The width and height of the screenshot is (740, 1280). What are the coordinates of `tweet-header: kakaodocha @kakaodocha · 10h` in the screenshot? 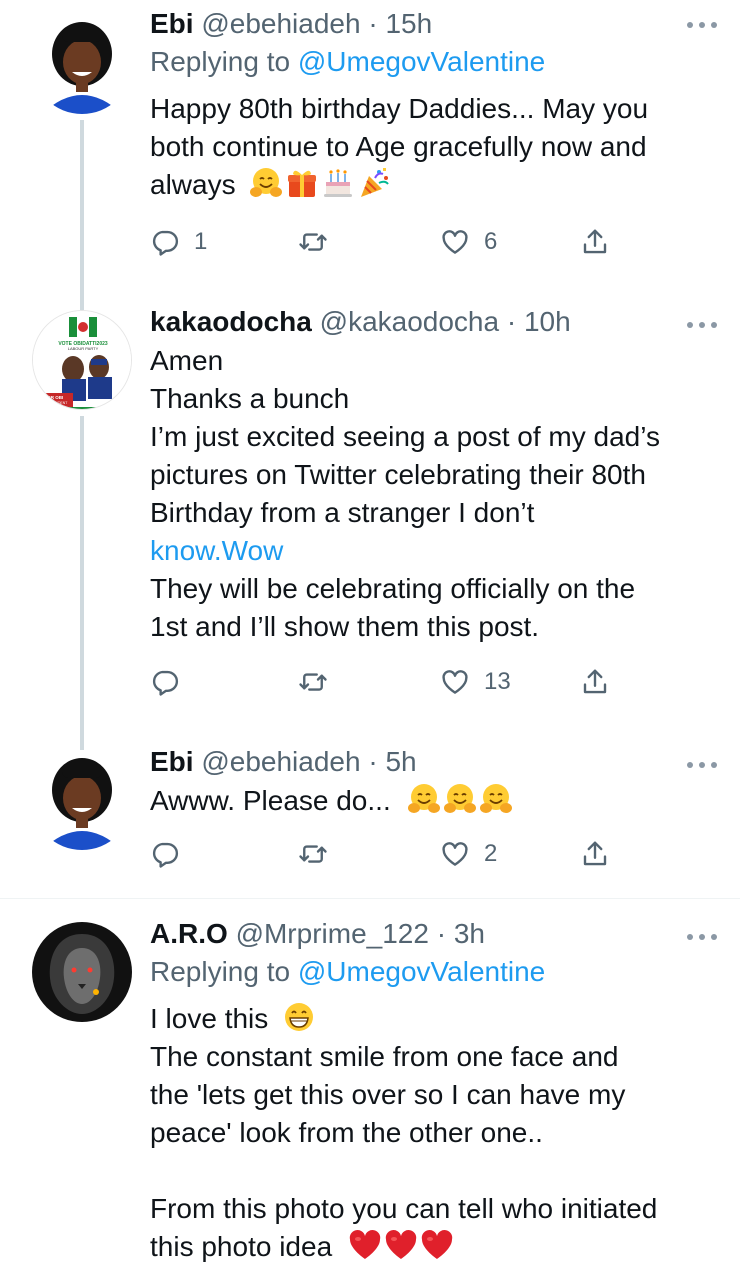 It's located at (435, 322).